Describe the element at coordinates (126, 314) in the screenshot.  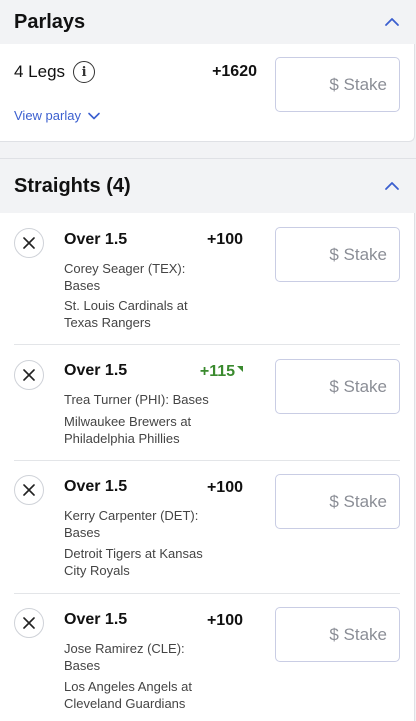
I see `bet-game: St. Louis Cardinals at Texas Rangers` at that location.